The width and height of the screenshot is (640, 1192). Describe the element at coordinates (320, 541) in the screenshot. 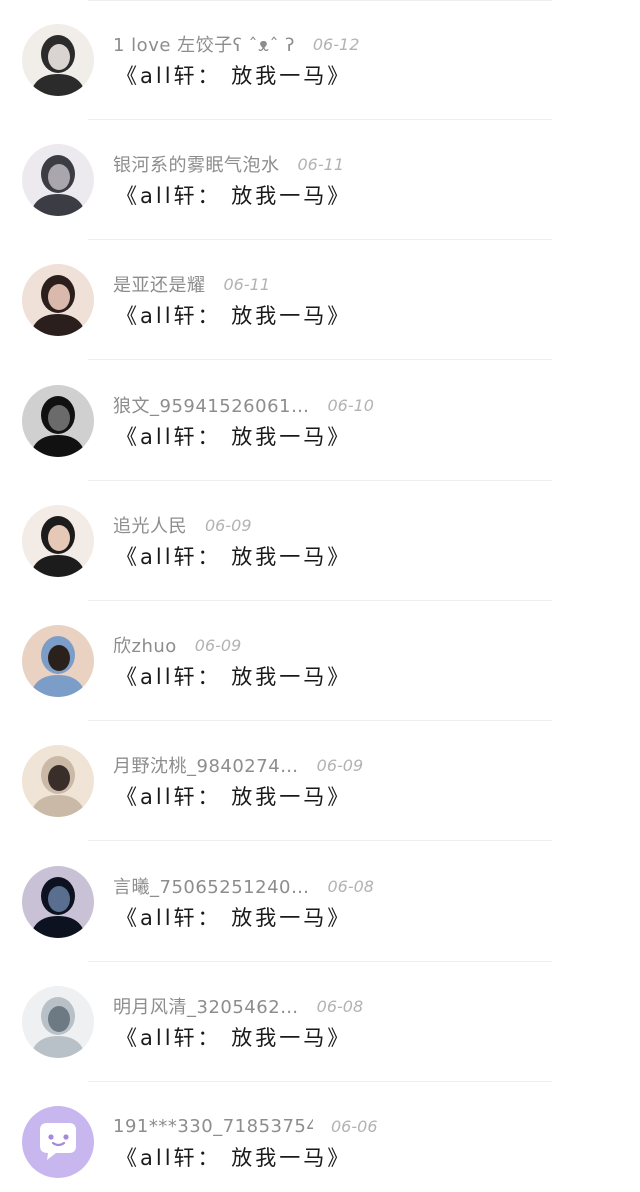

I see `comment-item: 追光人民 06-09 《all轩： 放我一马》` at that location.